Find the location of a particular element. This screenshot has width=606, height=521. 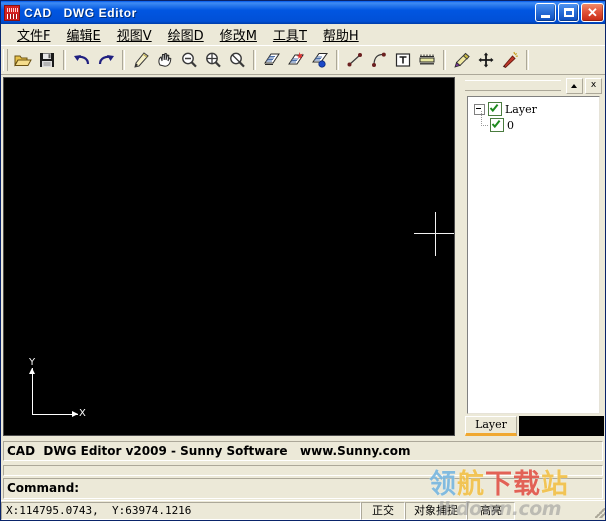

maximize-button is located at coordinates (568, 12).